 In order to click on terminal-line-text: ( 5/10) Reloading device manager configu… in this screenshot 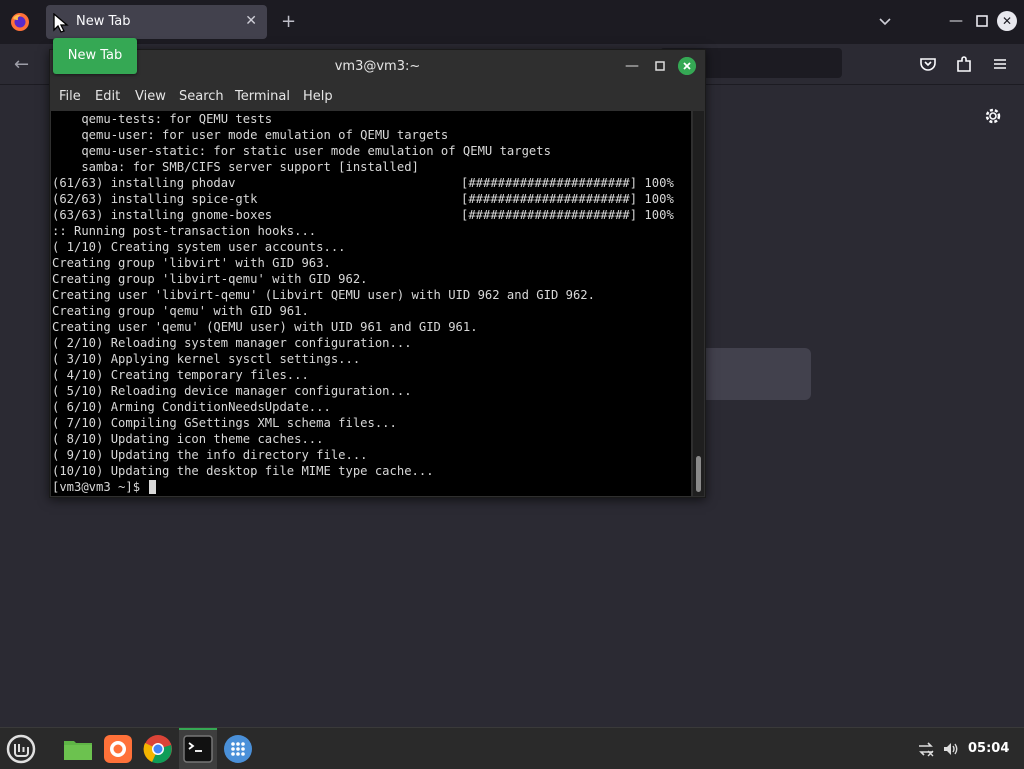, I will do `click(232, 391)`.